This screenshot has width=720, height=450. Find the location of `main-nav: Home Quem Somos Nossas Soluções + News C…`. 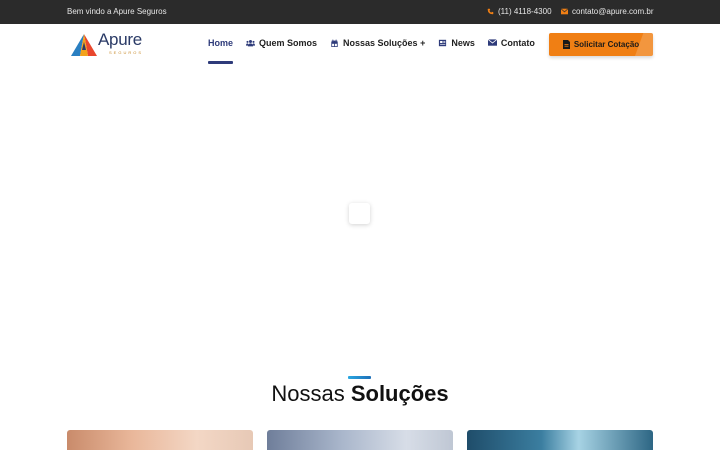

main-nav: Home Quem Somos Nossas Soluções + News C… is located at coordinates (378, 43).